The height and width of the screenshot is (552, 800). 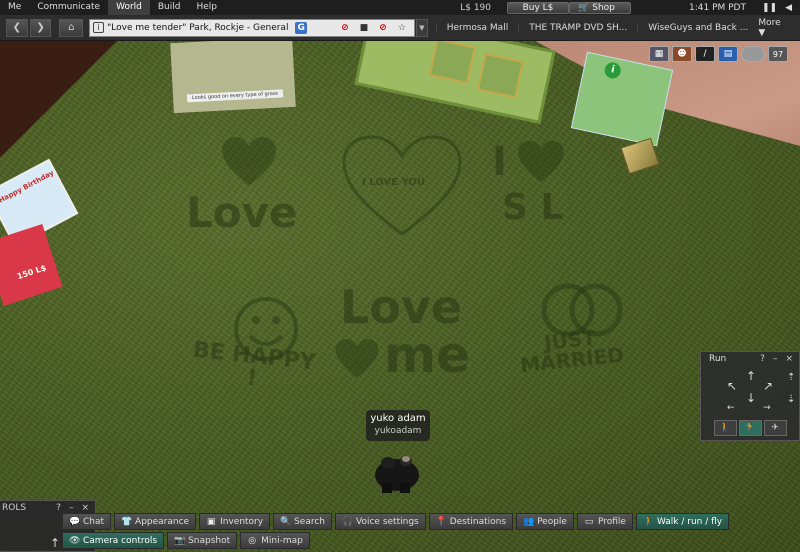 I want to click on hud-window-icon: ▤, so click(x=728, y=54).